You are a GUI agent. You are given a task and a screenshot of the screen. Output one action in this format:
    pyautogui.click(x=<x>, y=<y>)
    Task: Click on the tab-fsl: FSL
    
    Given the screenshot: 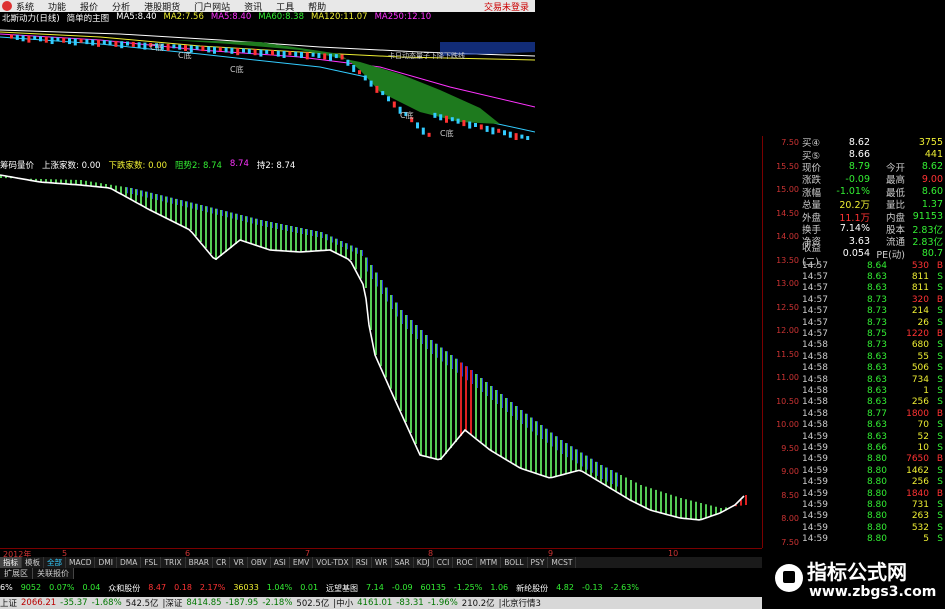 What is the action you would take?
    pyautogui.click(x=151, y=562)
    